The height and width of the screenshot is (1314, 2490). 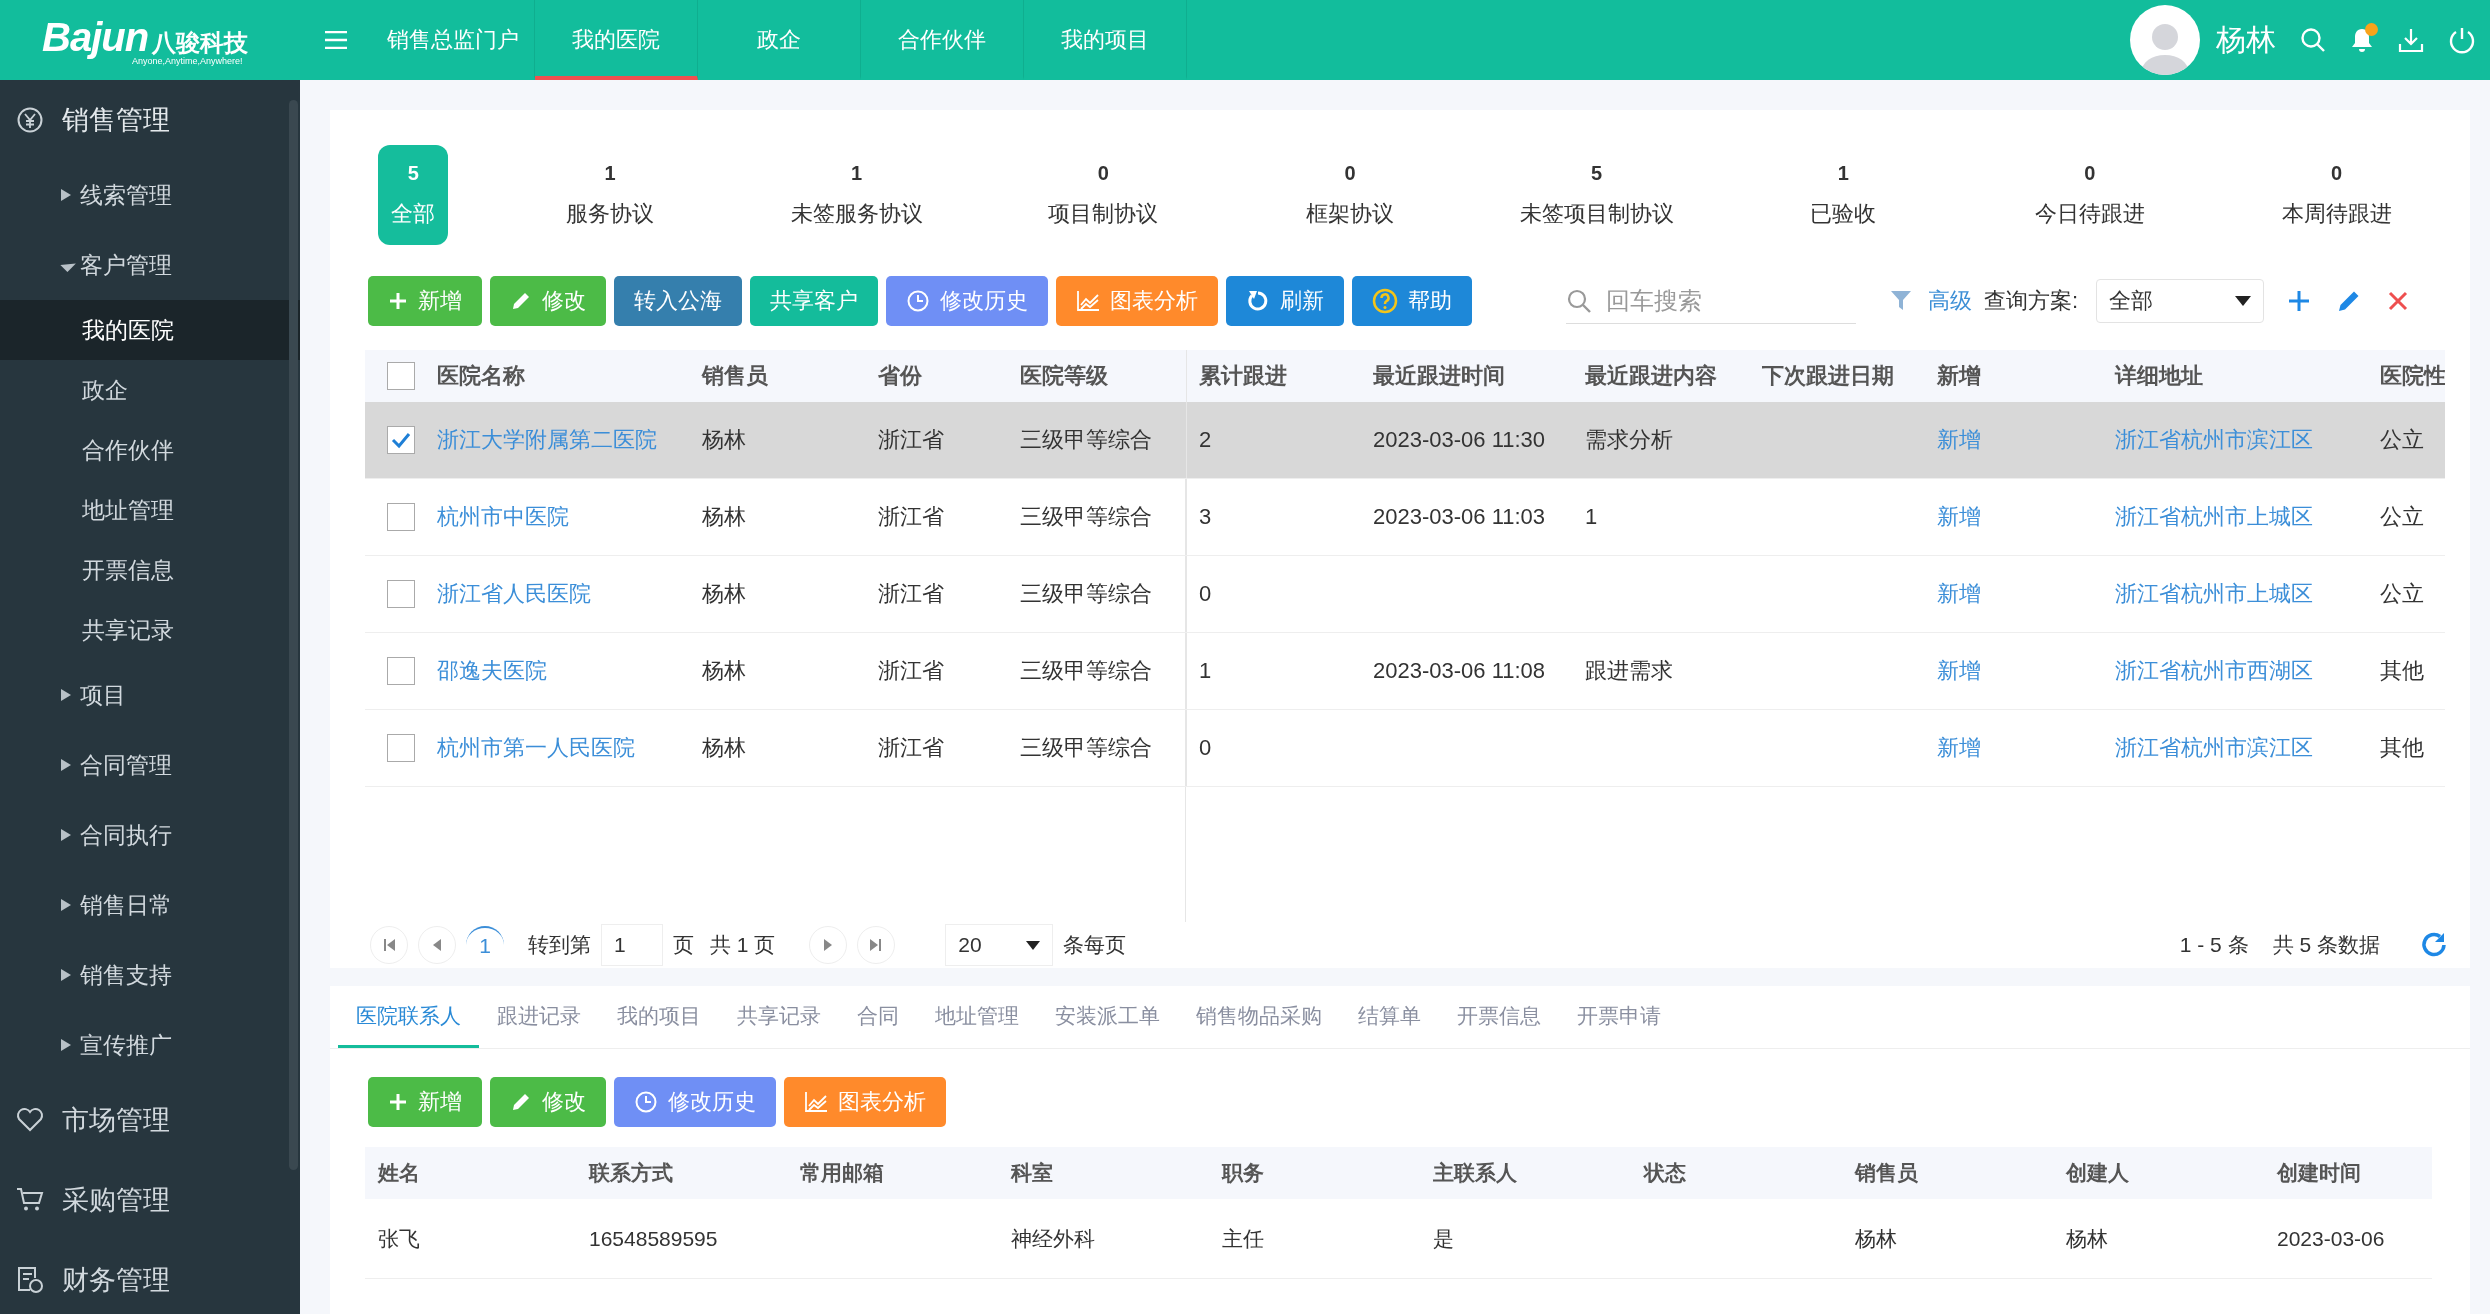 What do you see at coordinates (1285, 301) in the screenshot?
I see `toolbar-button: 刷新` at bounding box center [1285, 301].